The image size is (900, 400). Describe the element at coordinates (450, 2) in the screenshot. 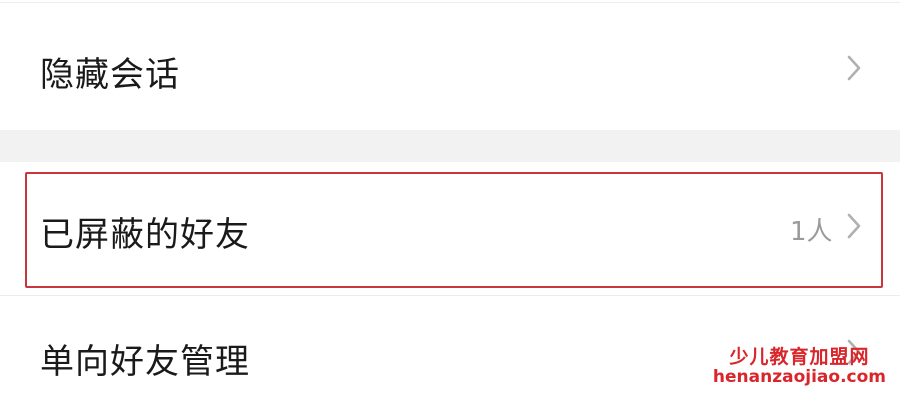

I see `top-divider` at that location.